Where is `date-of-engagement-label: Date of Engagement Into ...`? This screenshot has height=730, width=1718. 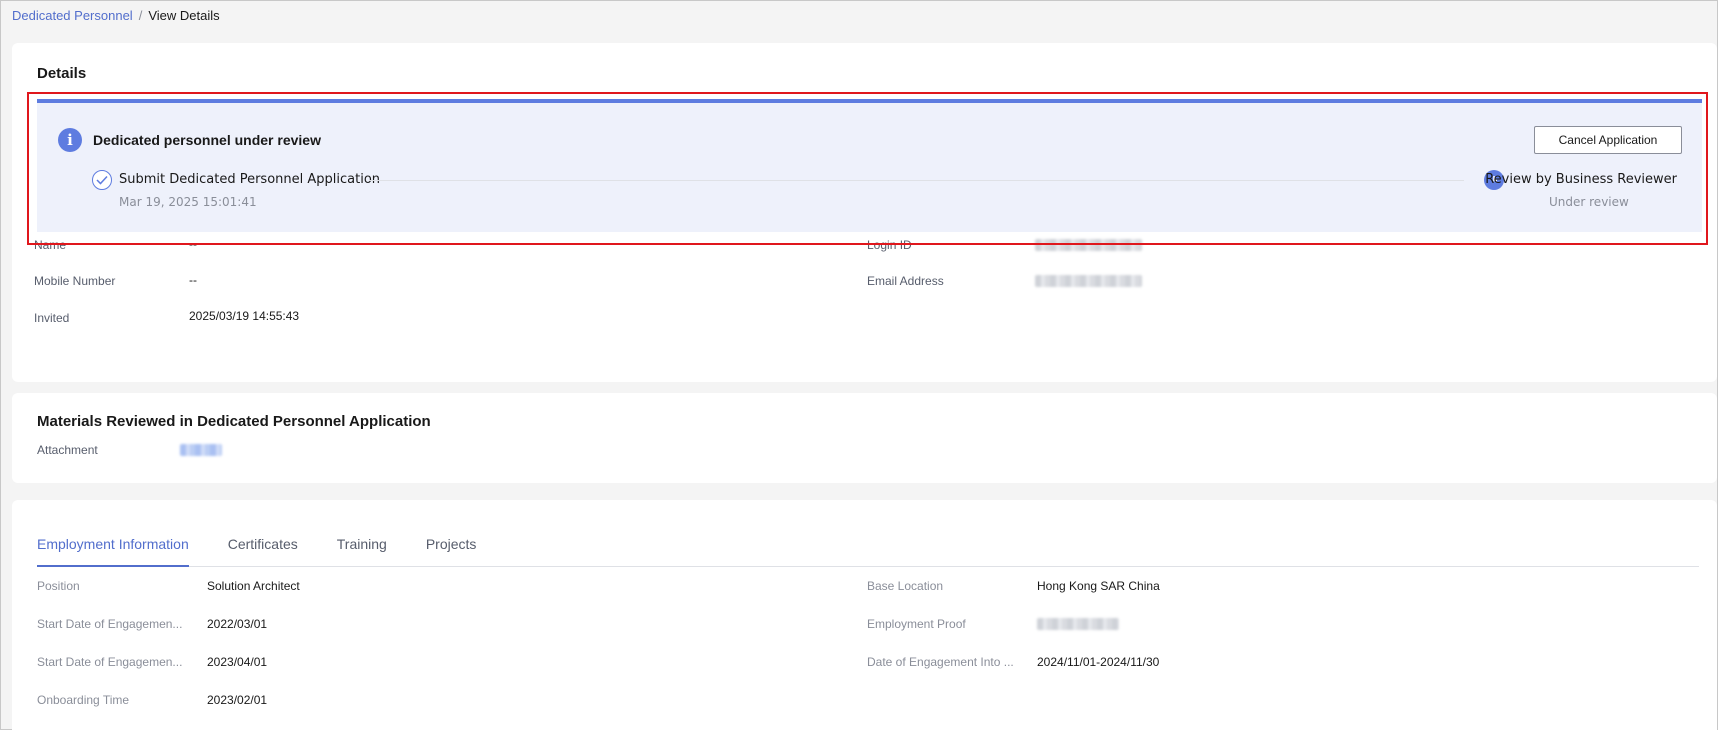 date-of-engagement-label: Date of Engagement Into ... is located at coordinates (940, 662).